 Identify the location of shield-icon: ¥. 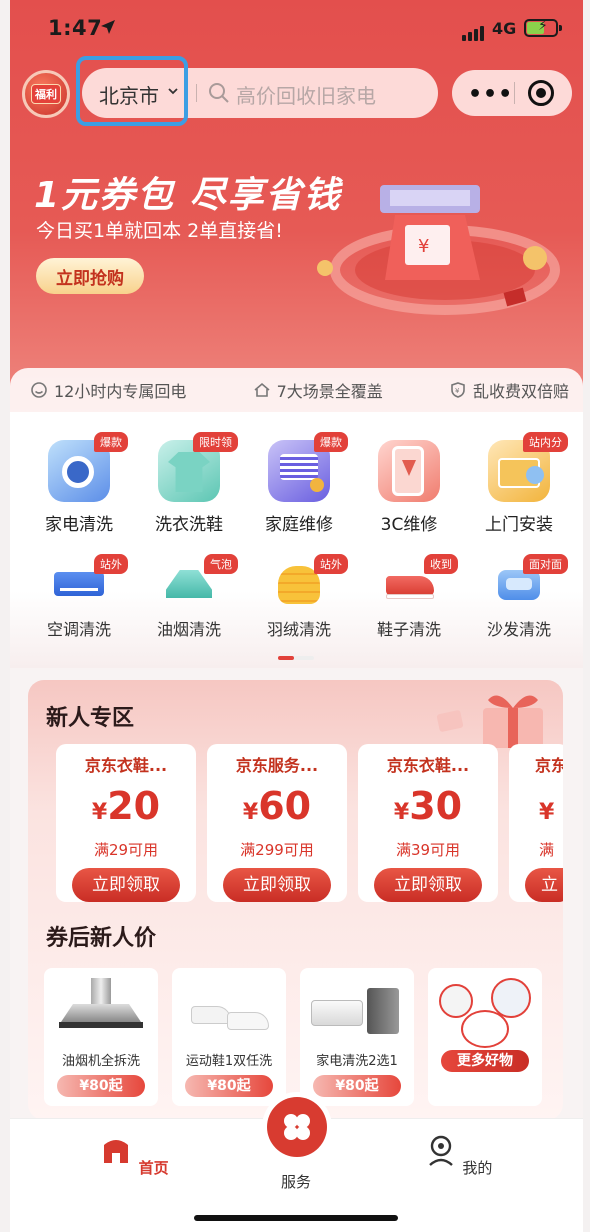
(458, 390).